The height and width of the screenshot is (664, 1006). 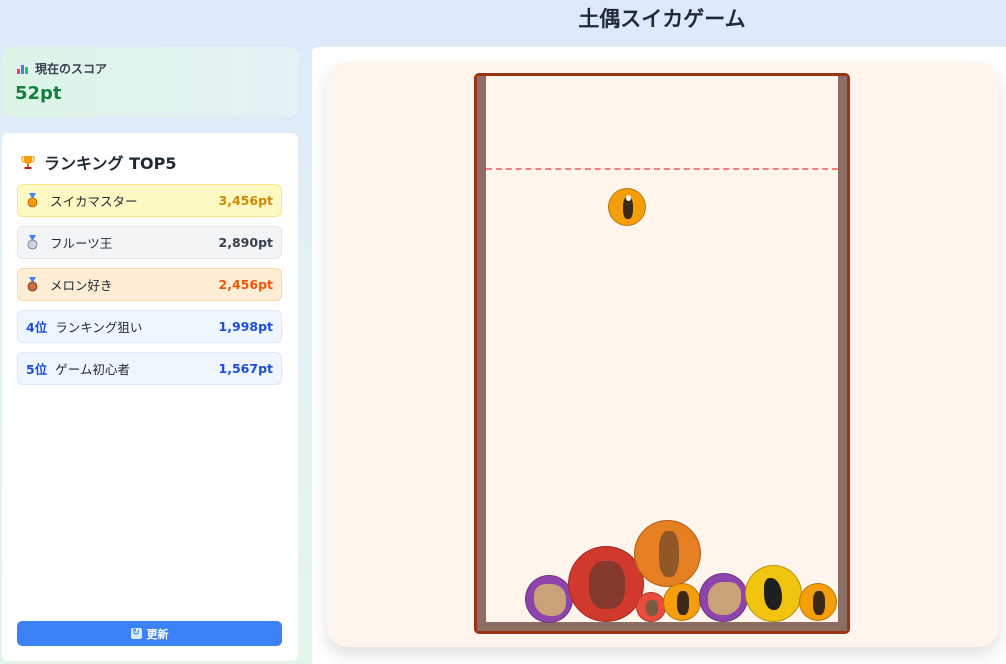 What do you see at coordinates (662, 169) in the screenshot?
I see `deadline-line` at bounding box center [662, 169].